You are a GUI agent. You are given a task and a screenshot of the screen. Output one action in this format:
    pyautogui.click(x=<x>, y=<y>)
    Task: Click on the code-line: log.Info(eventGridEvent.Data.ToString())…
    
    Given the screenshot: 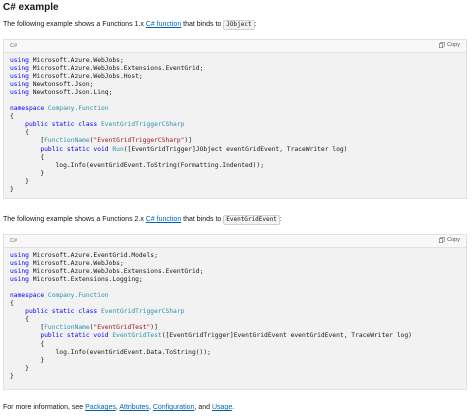 What is the action you would take?
    pyautogui.click(x=110, y=352)
    